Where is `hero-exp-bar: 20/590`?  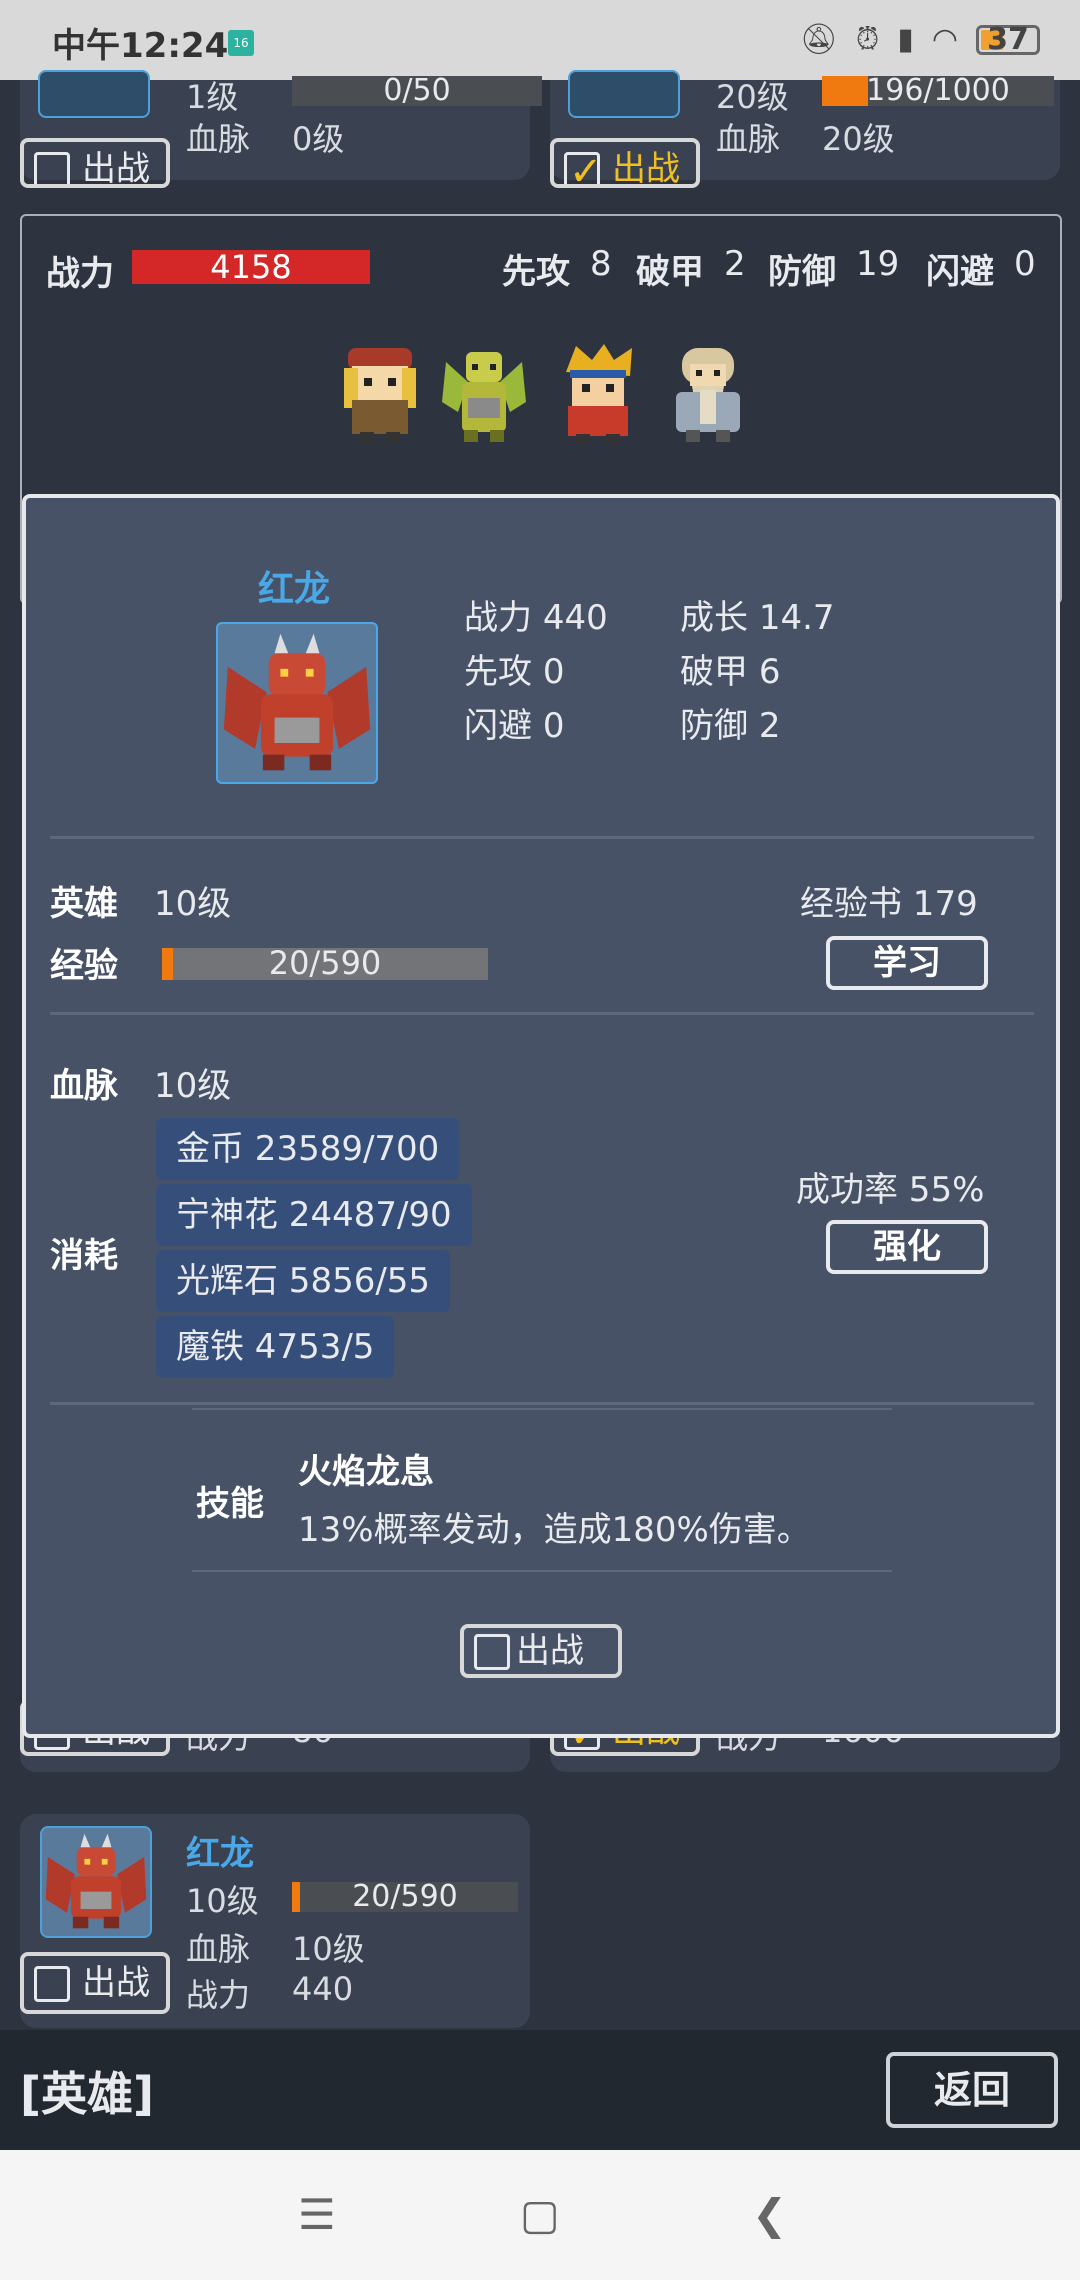 hero-exp-bar: 20/590 is located at coordinates (325, 963).